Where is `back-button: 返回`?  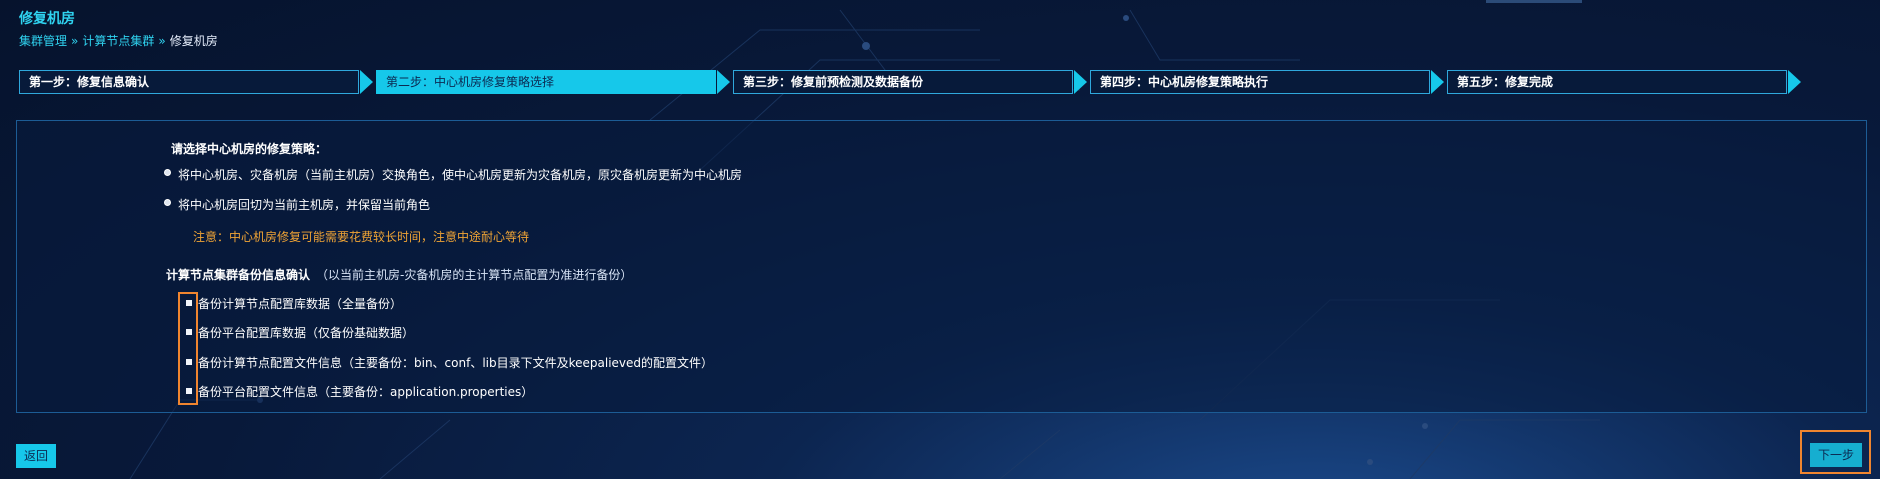 back-button: 返回 is located at coordinates (36, 456).